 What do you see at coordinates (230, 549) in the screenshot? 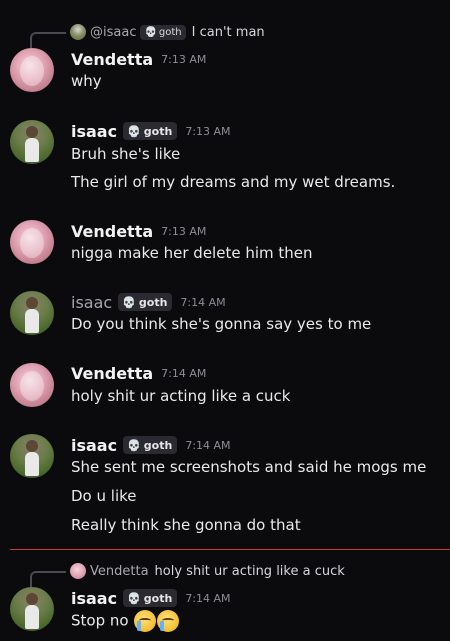
I see `new-messages-divider` at bounding box center [230, 549].